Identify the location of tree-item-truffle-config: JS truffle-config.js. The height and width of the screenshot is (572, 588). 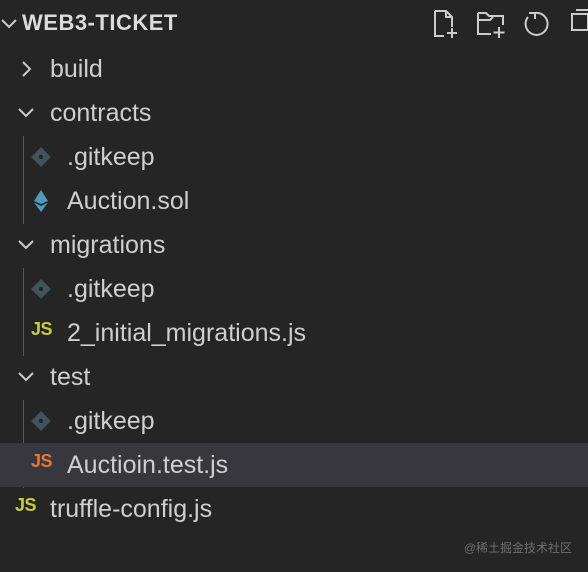
(294, 509).